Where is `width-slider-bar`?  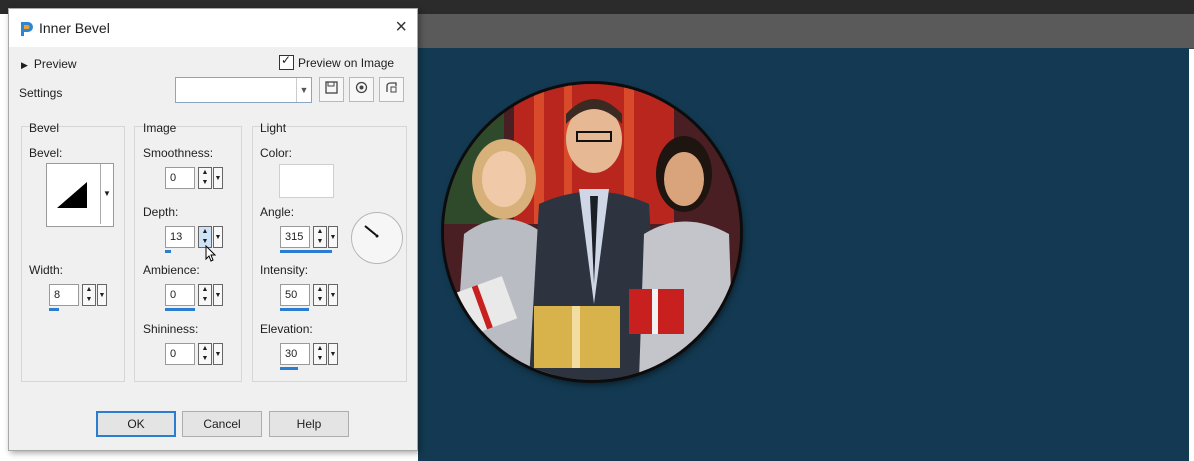
width-slider-bar is located at coordinates (54, 309).